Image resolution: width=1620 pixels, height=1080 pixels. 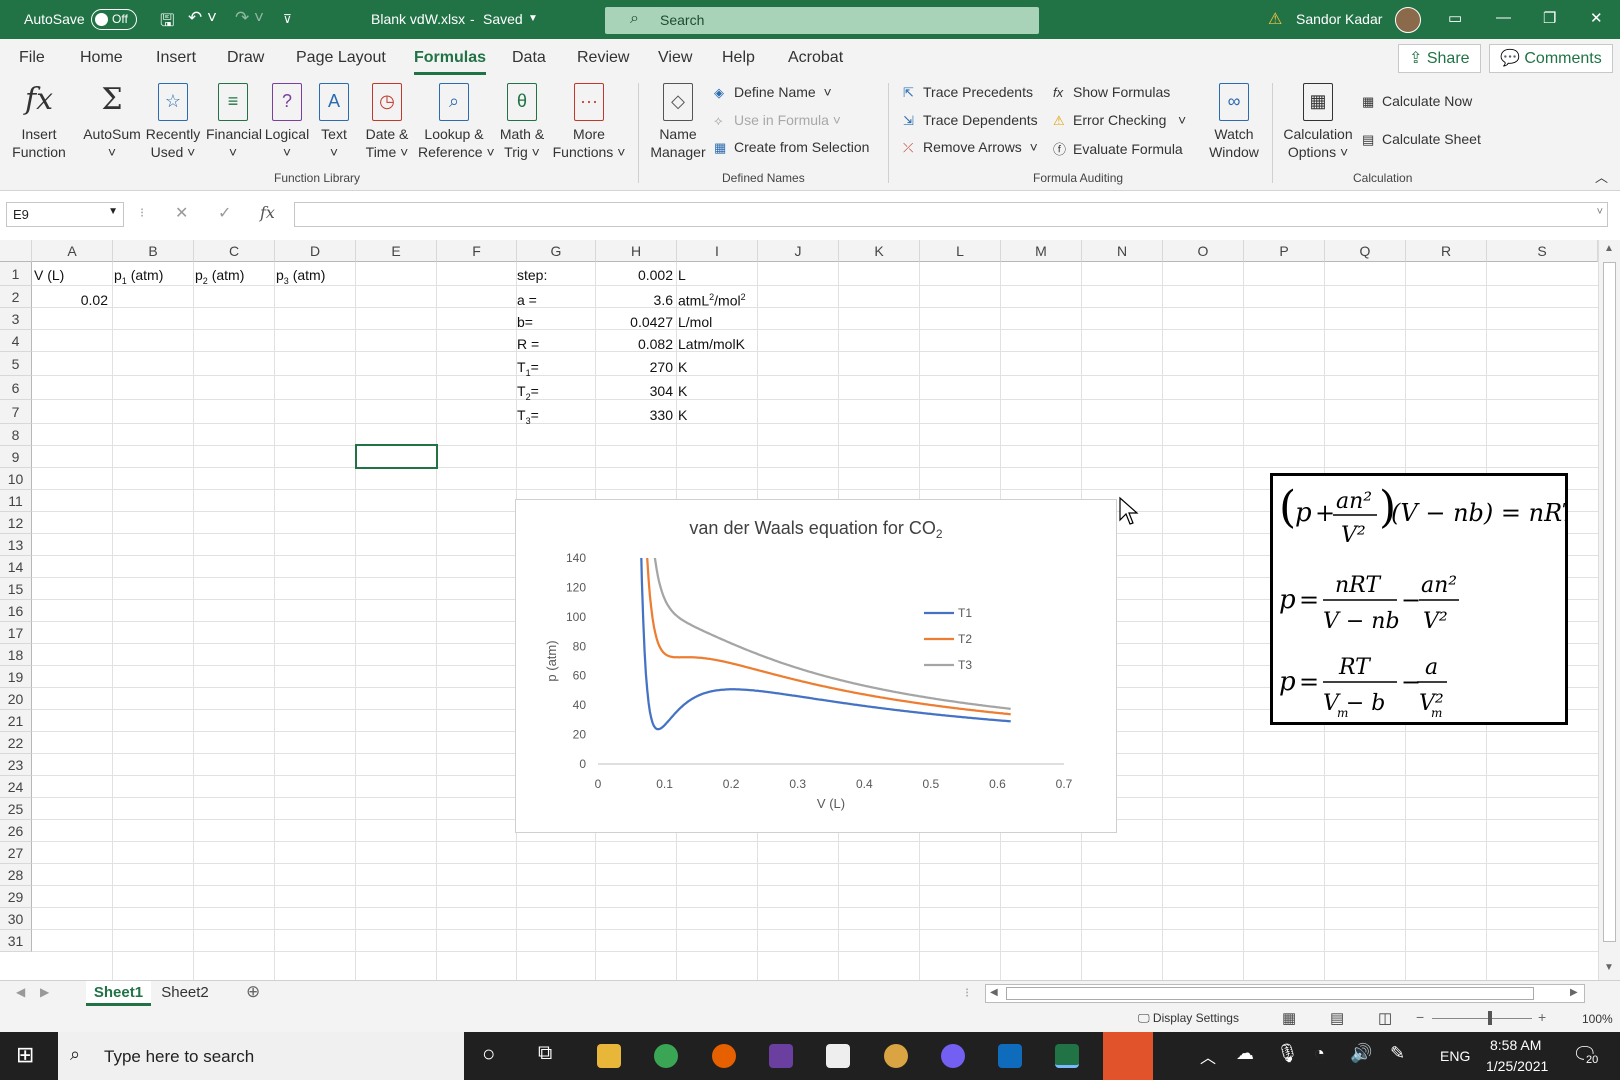 I want to click on tab-page-layout: Page Layout, so click(x=341, y=58).